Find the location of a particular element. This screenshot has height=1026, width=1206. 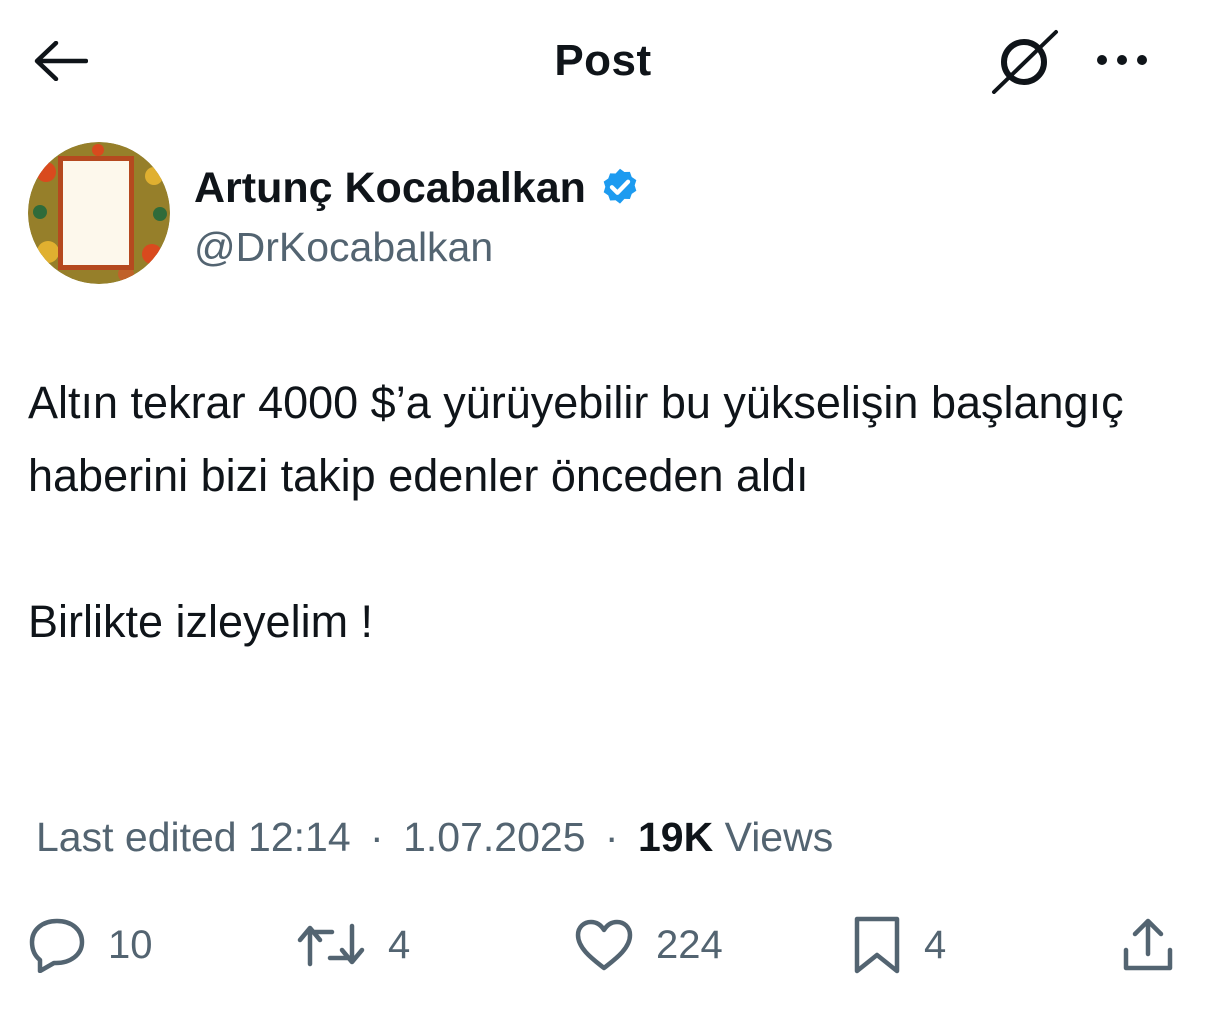

share-icon is located at coordinates (1148, 945).